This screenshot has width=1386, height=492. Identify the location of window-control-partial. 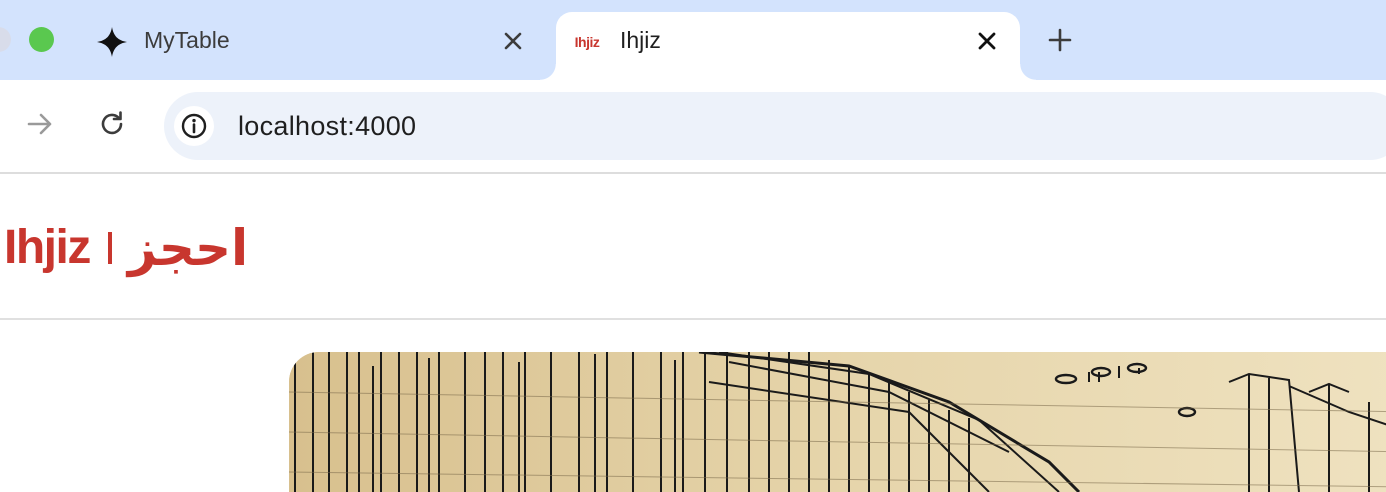
(5, 39).